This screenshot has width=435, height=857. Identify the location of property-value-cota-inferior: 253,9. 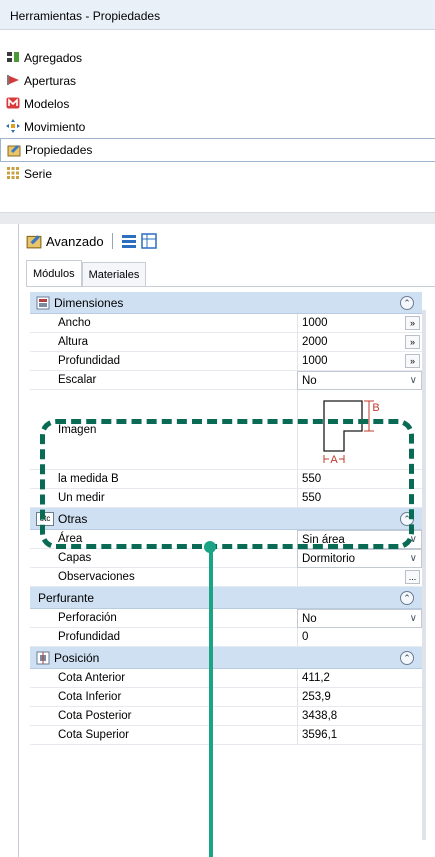
(359, 697).